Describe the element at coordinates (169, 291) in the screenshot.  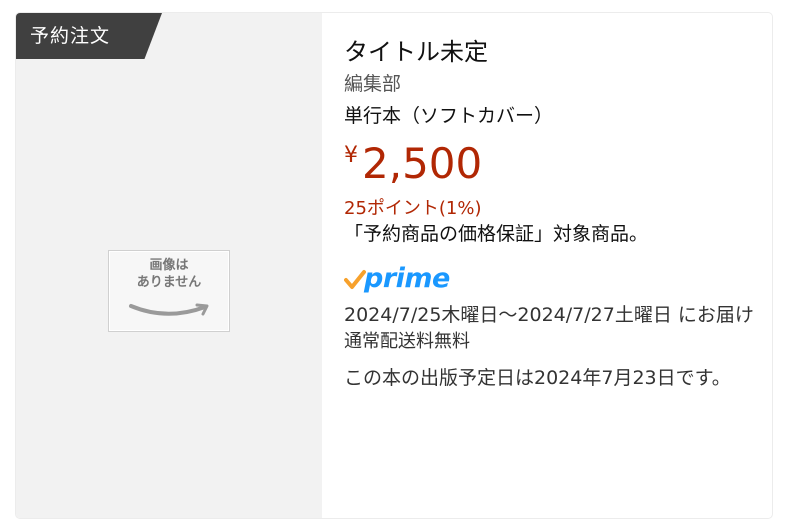
I see `no-image-placeholder: 画像は ありません` at that location.